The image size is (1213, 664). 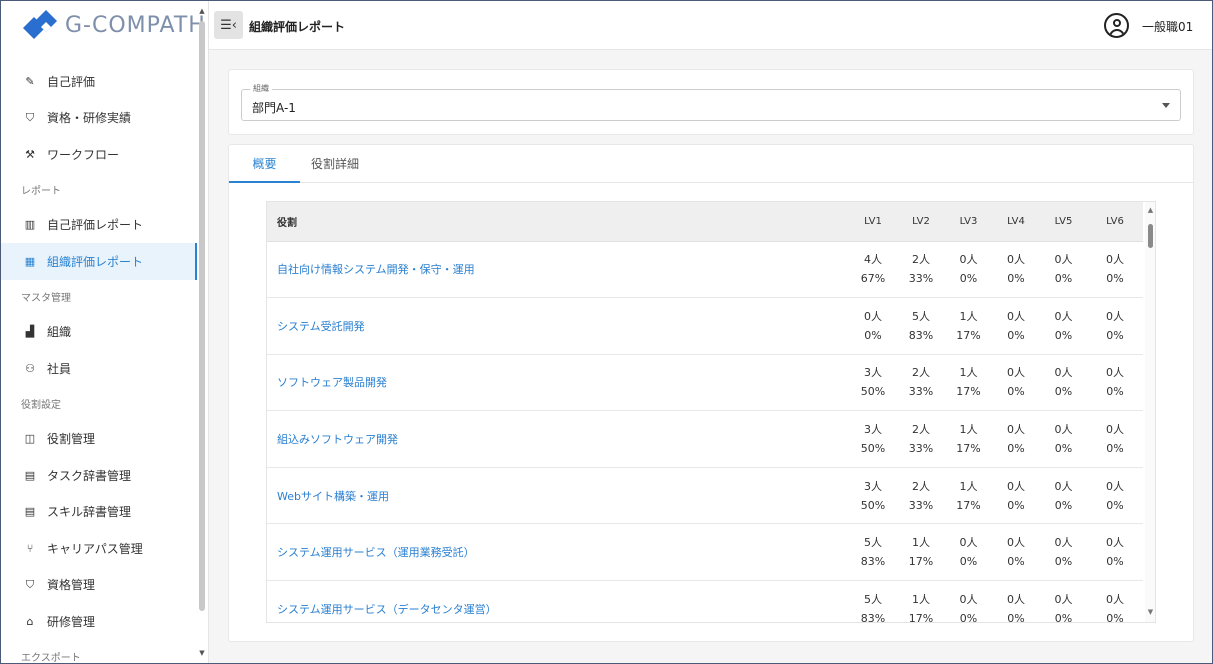 I want to click on sidebar-item: ⚒ ワークフロー, so click(x=99, y=154).